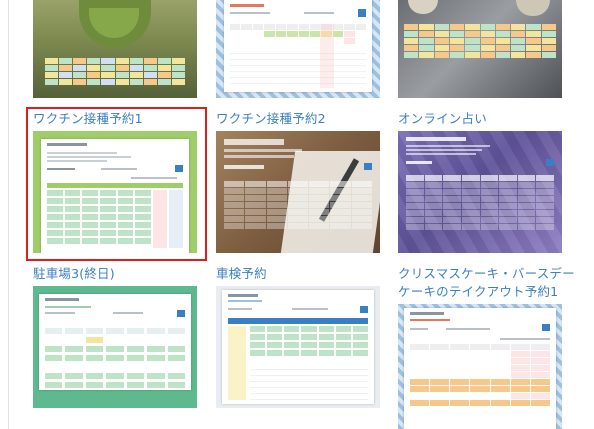  Describe the element at coordinates (480, 49) in the screenshot. I see `thumbnail-top-right` at that location.